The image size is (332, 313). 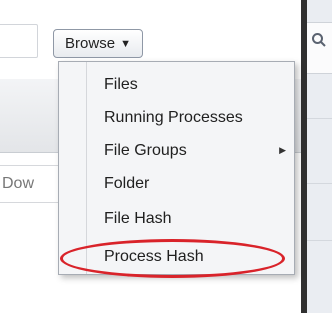 What do you see at coordinates (127, 183) in the screenshot?
I see `menu-item-label: Folder` at bounding box center [127, 183].